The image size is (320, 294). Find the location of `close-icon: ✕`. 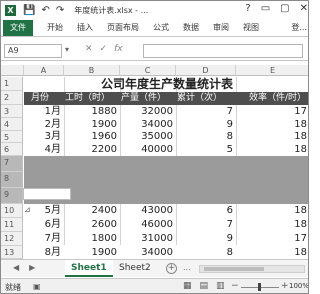

close-icon: ✕ is located at coordinates (304, 8).